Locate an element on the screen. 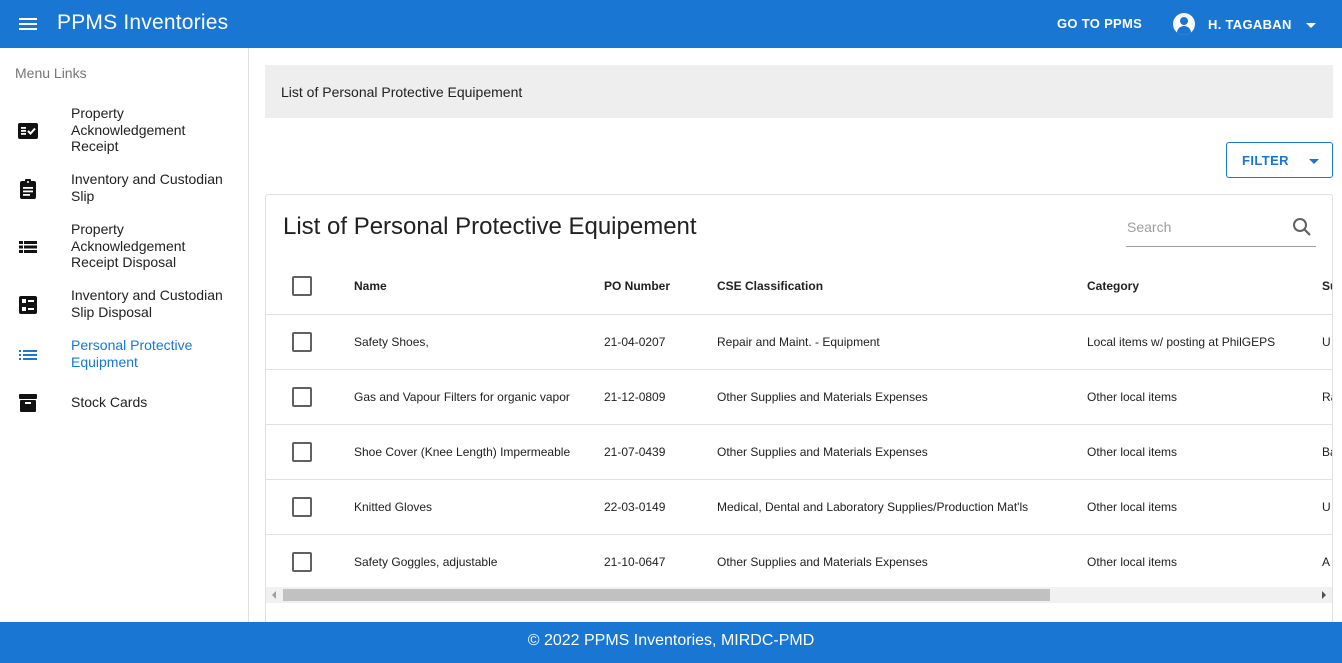 The image size is (1342, 663). po-number-cell: 21-04-0207 is located at coordinates (660, 342).